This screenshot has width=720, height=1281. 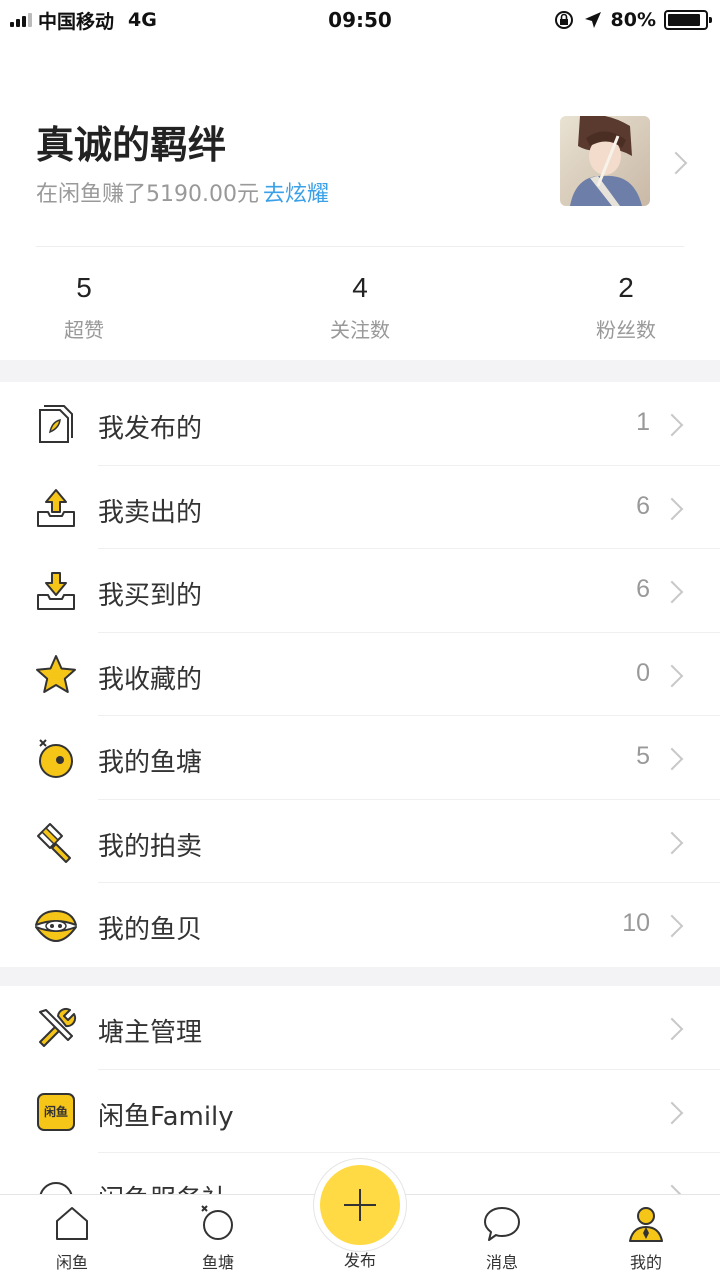 What do you see at coordinates (56, 507) in the screenshot?
I see `outbox-icon` at bounding box center [56, 507].